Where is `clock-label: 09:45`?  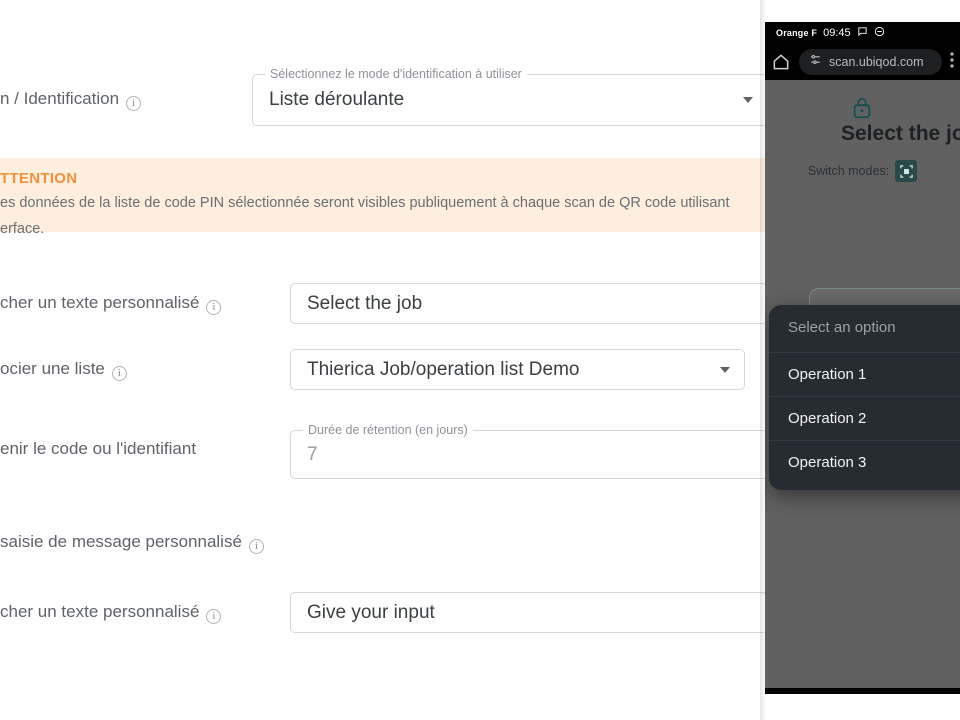 clock-label: 09:45 is located at coordinates (837, 33).